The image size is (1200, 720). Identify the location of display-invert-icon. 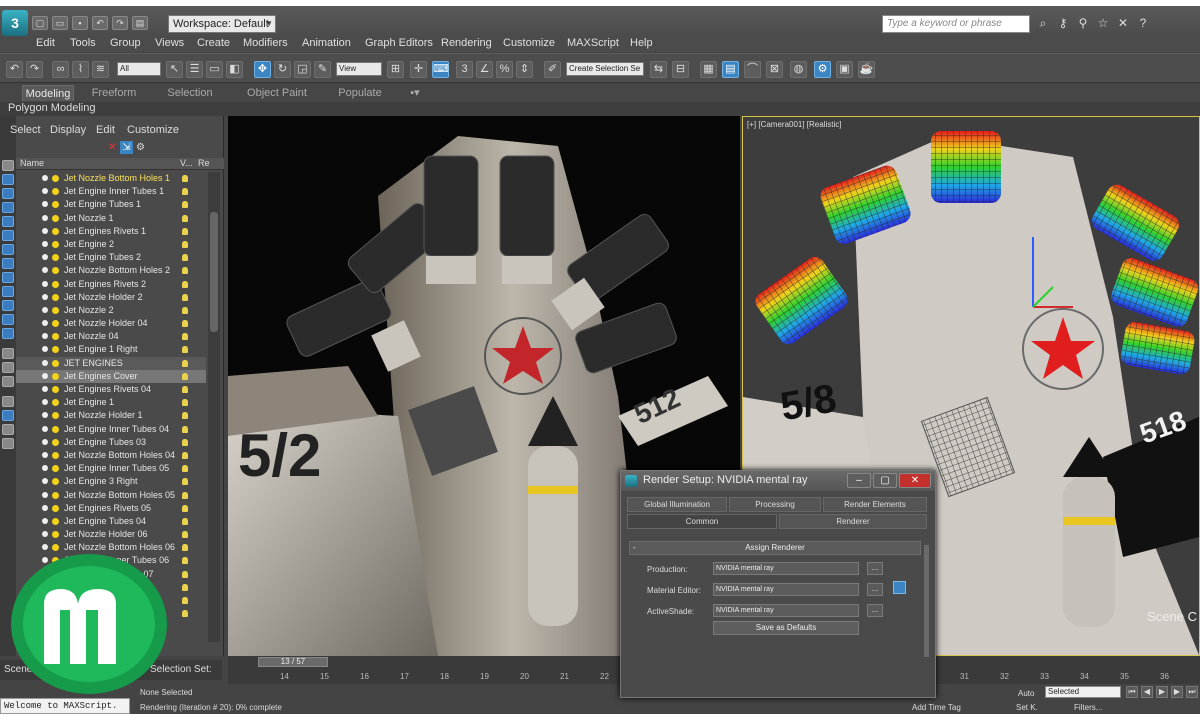
(8, 367).